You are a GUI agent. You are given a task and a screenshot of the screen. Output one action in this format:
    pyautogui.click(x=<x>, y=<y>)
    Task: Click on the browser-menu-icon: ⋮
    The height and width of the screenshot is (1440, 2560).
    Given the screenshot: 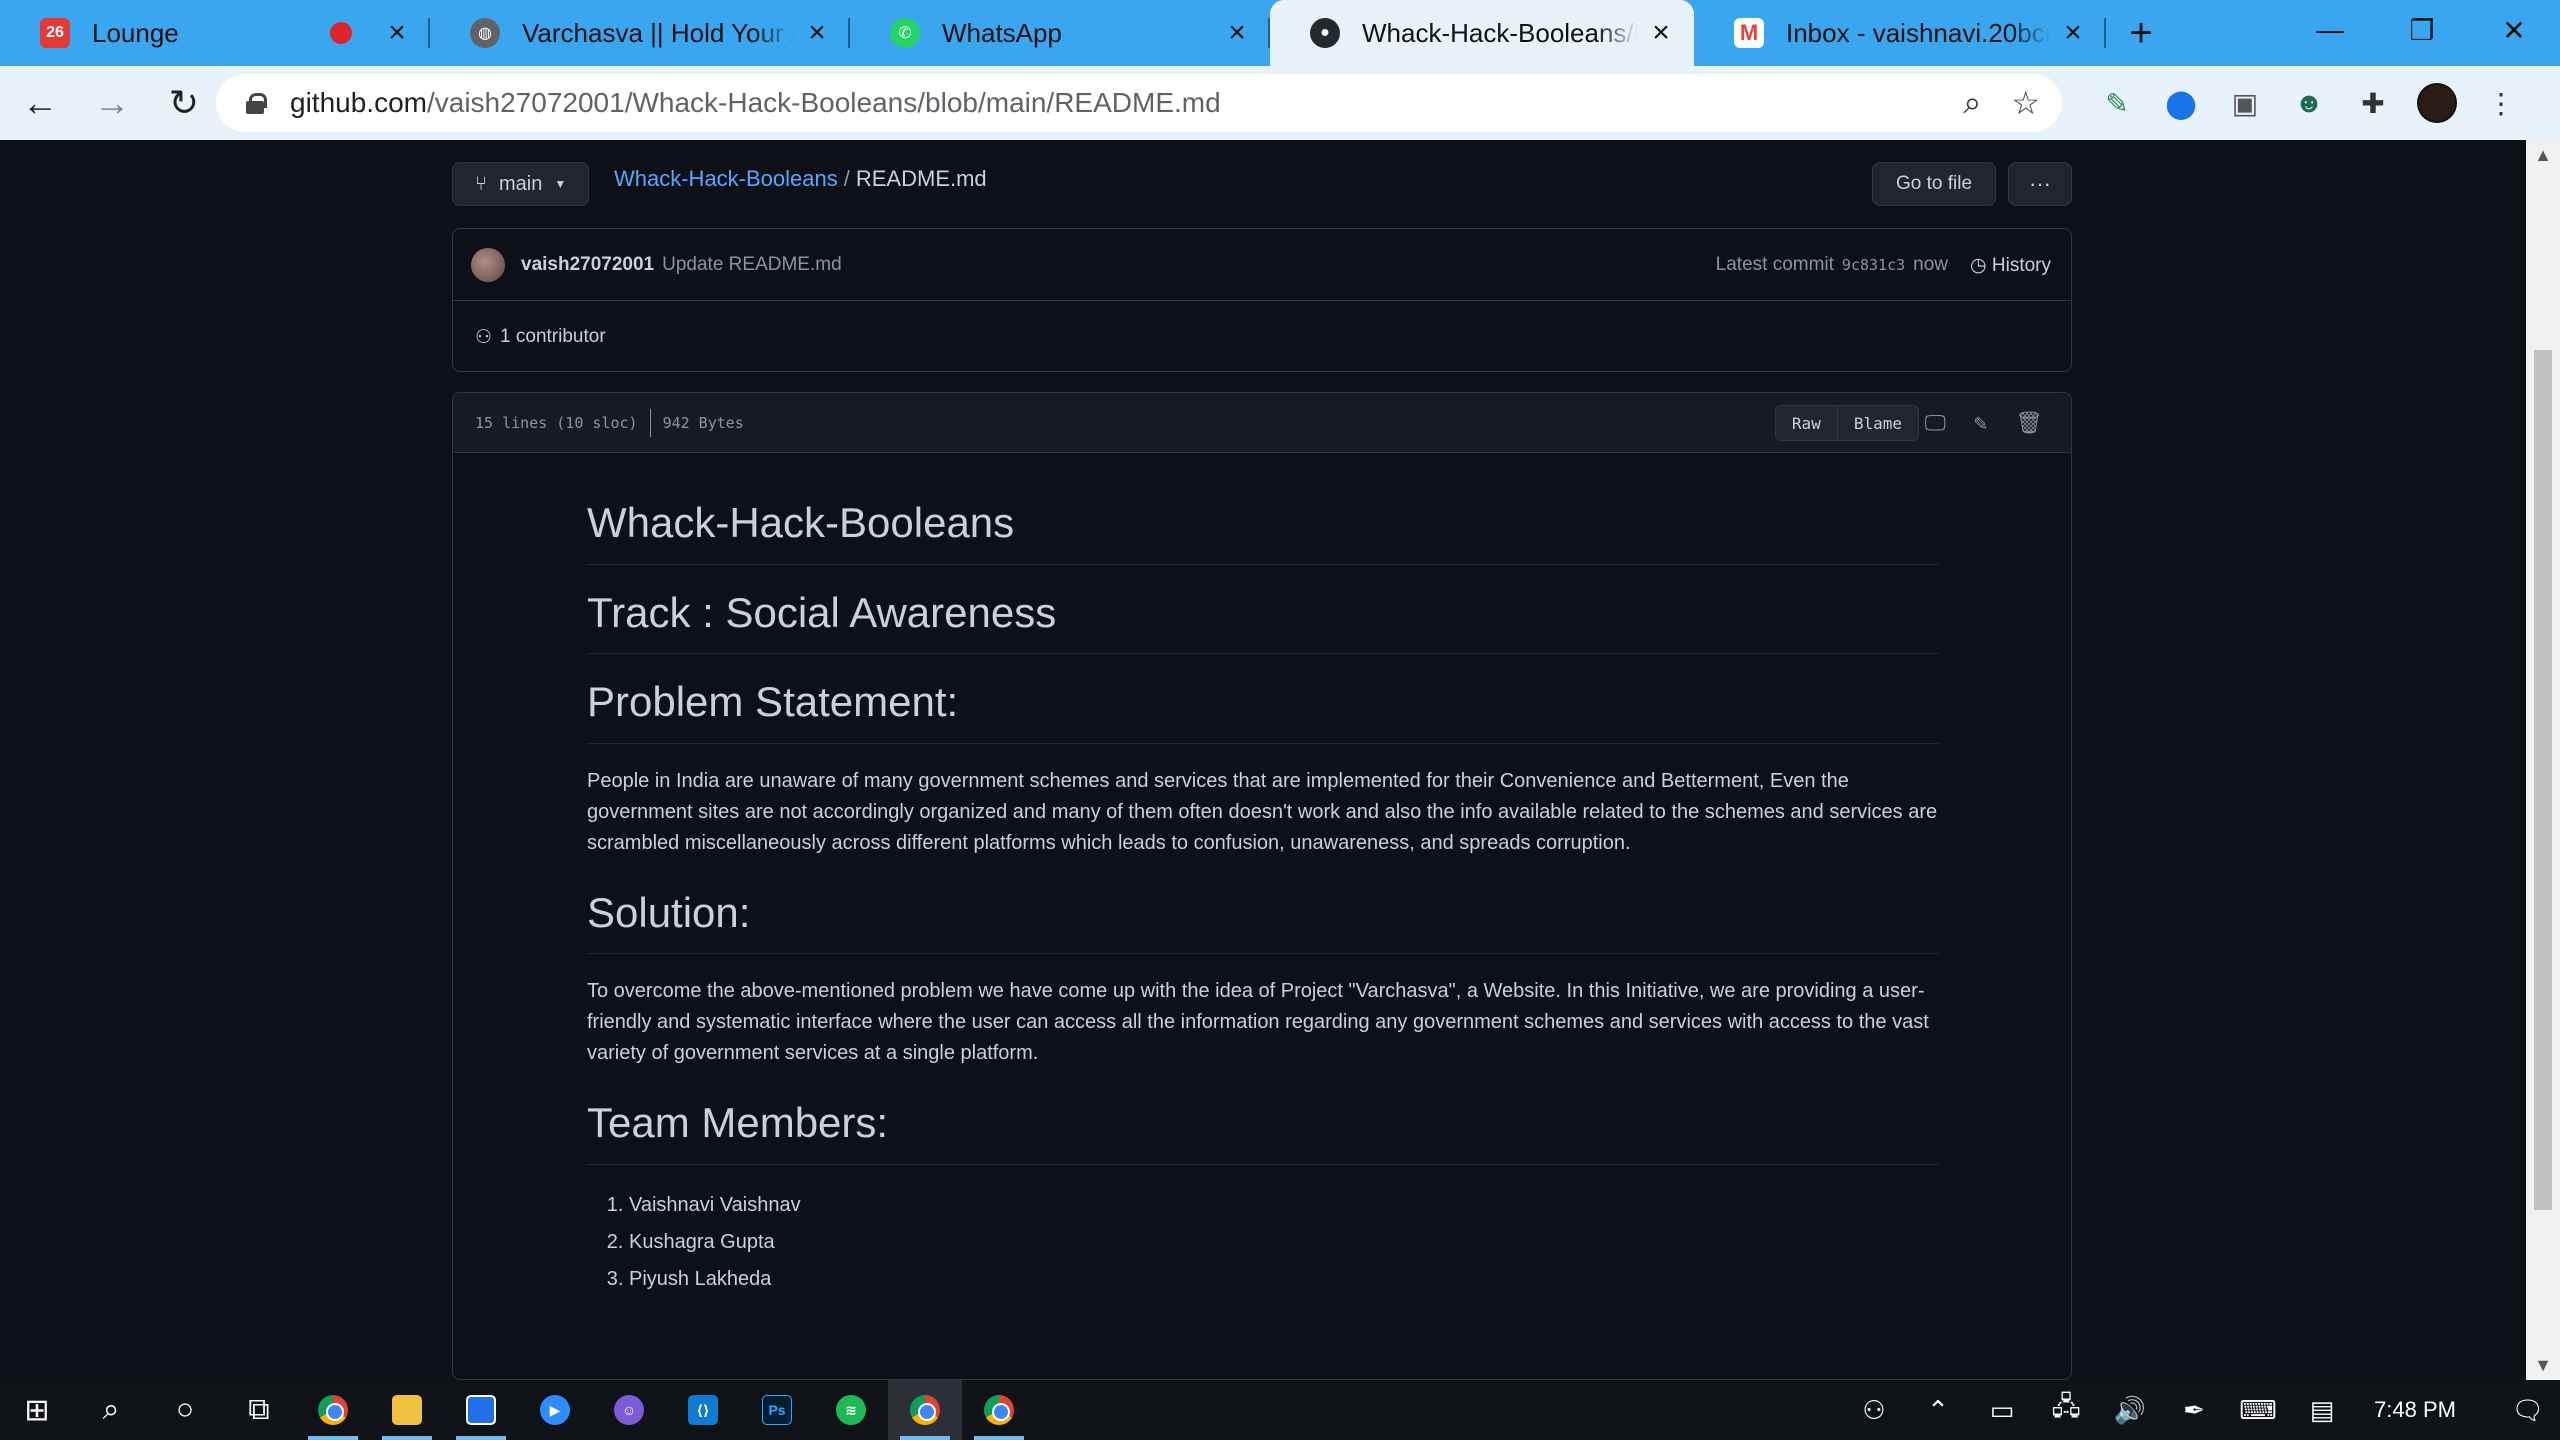 What is the action you would take?
    pyautogui.click(x=2501, y=103)
    